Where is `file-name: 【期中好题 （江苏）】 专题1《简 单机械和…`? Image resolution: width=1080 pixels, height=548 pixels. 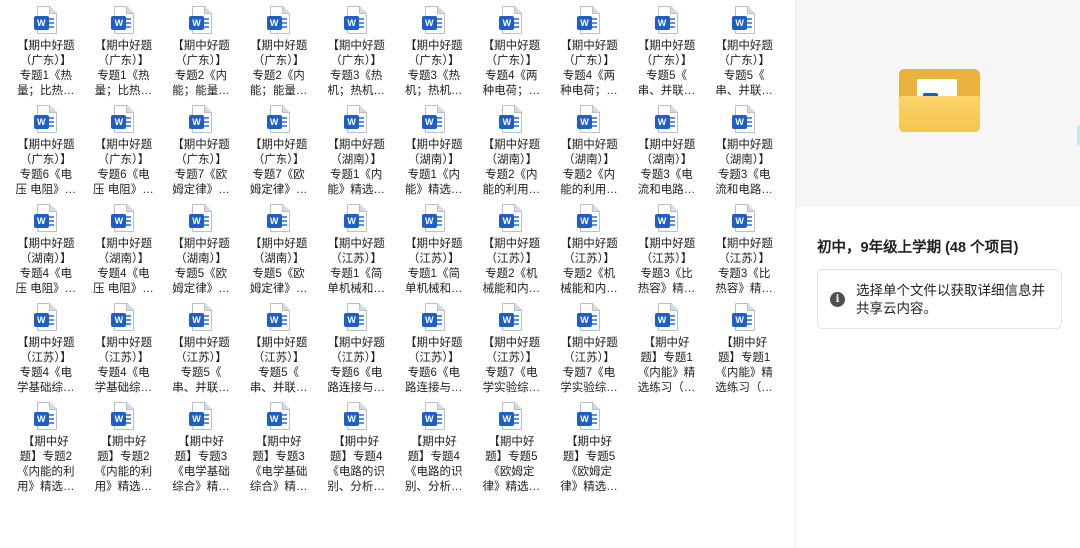 file-name: 【期中好题 （江苏）】 专题1《简 单机械和… is located at coordinates (434, 266).